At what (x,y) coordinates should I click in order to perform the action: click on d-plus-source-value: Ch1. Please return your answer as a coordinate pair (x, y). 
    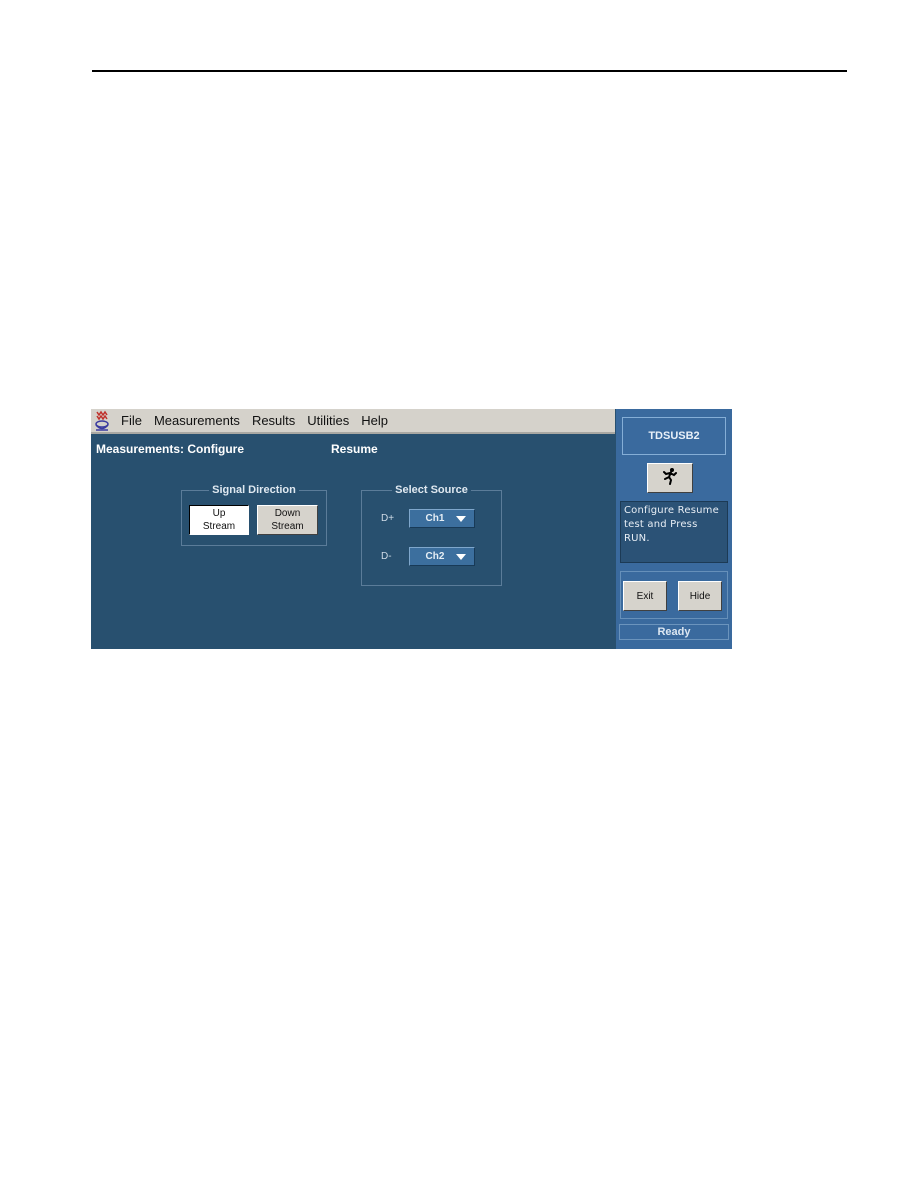
    Looking at the image, I should click on (435, 518).